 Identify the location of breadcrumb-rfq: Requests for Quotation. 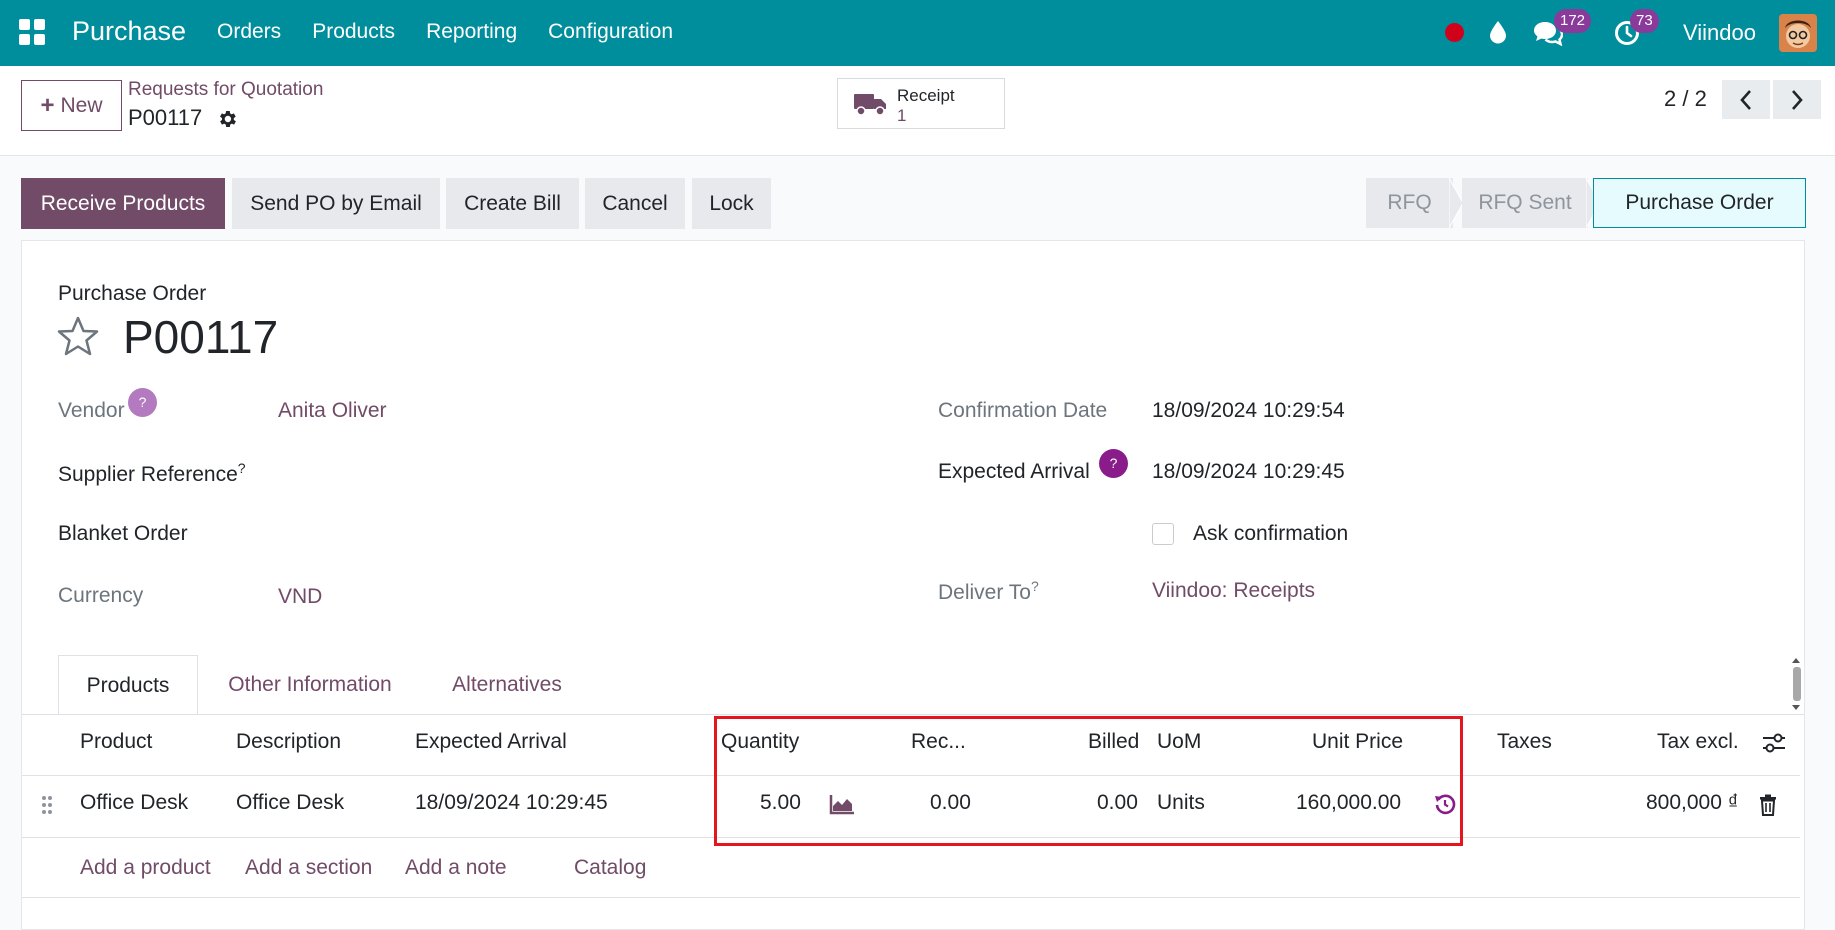
(225, 90).